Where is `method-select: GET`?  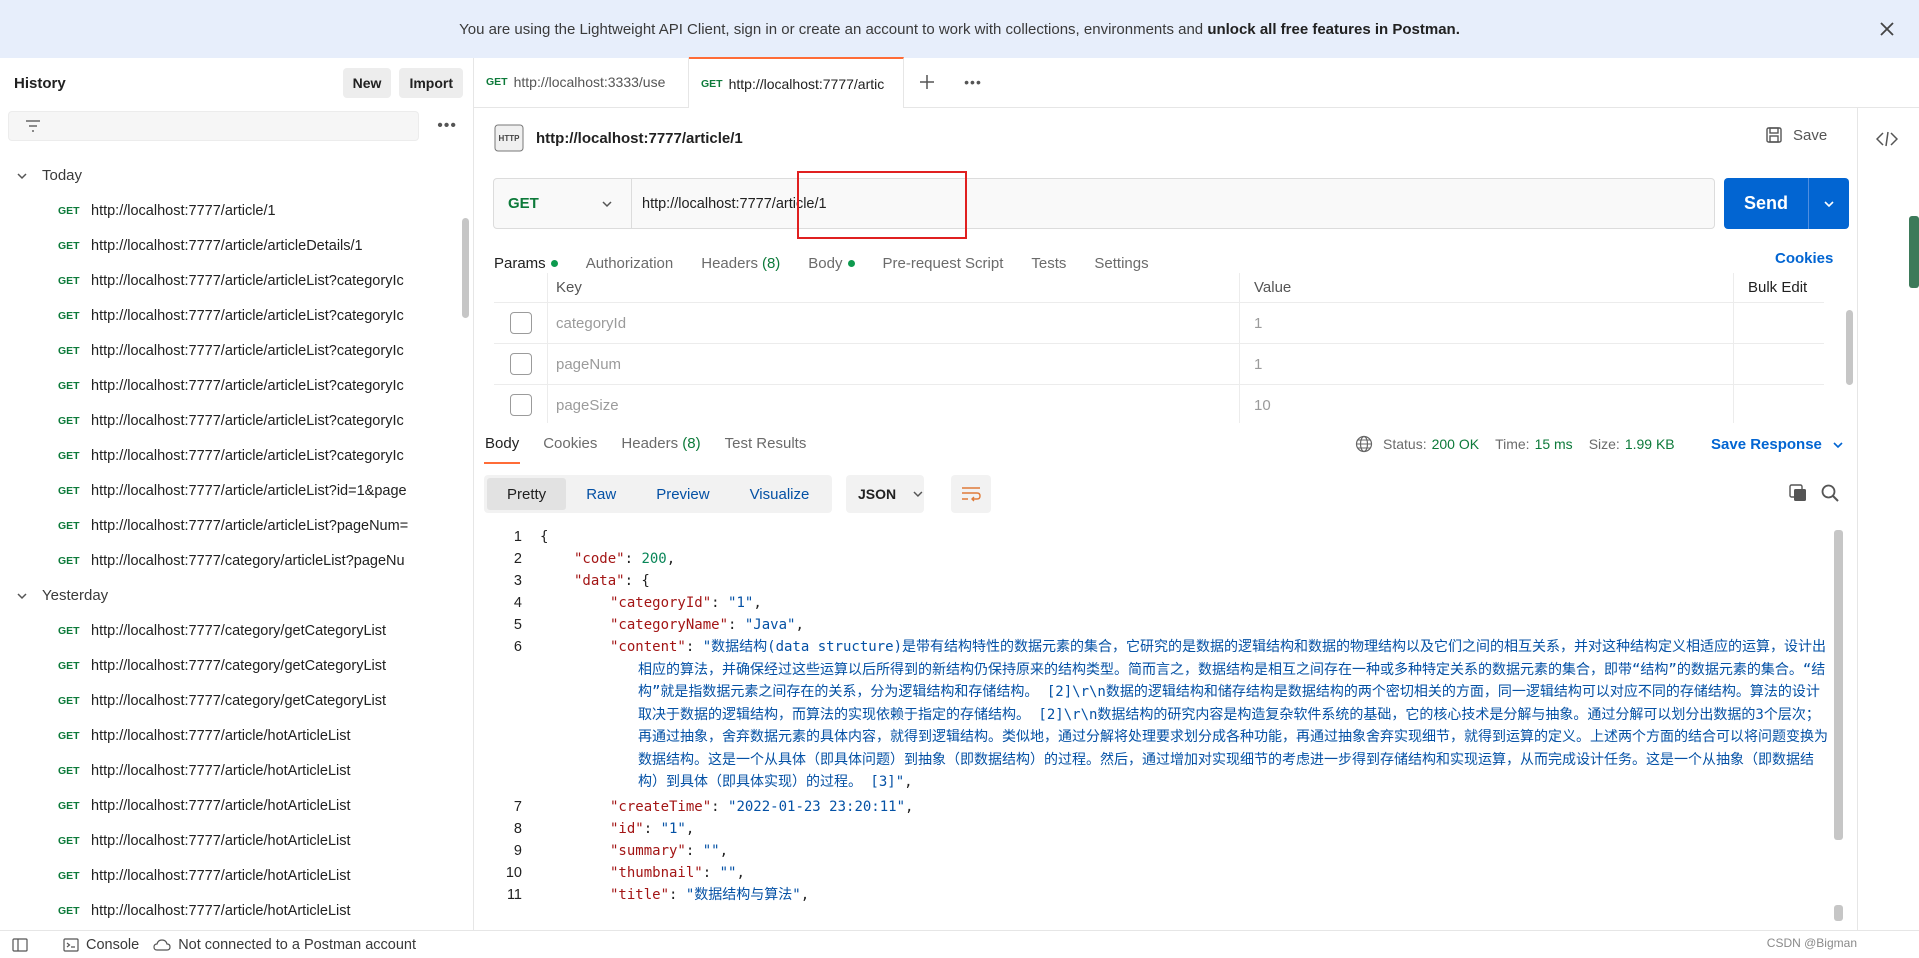 method-select: GET is located at coordinates (563, 203).